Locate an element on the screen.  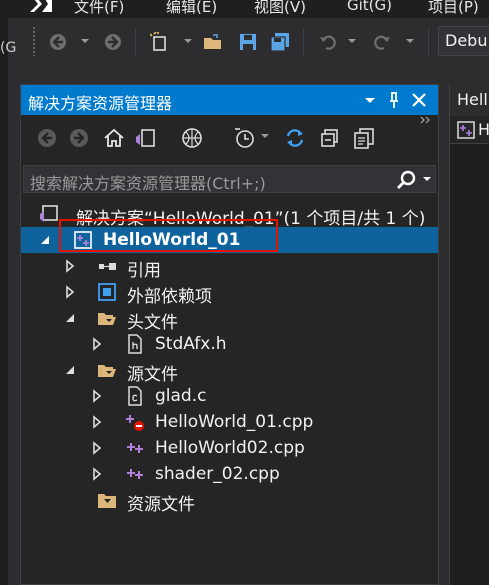
tree-item-external-dependencies: 外部依赖项 is located at coordinates (229, 293).